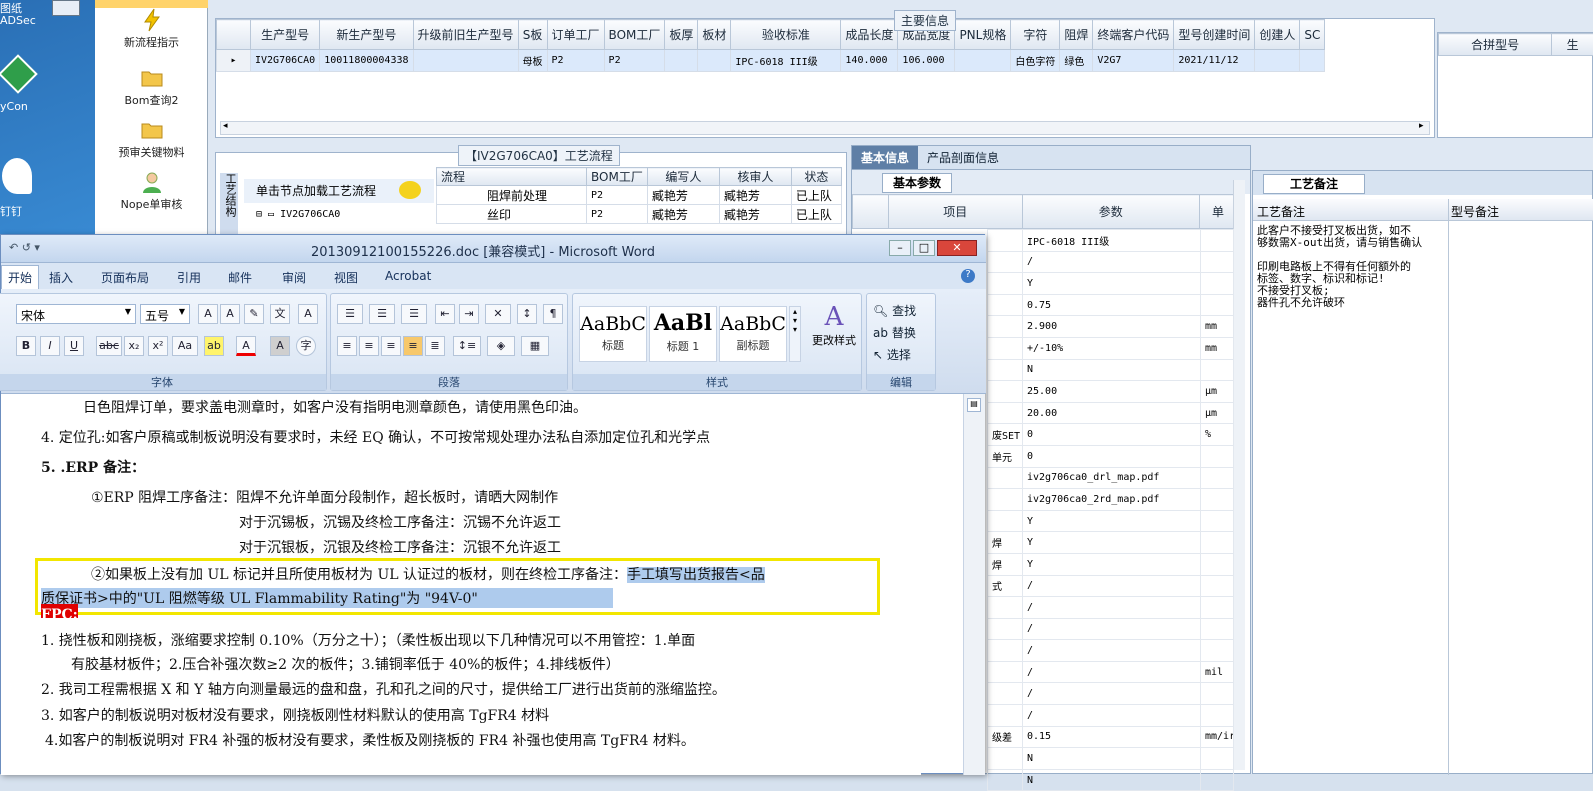 Image resolution: width=1593 pixels, height=791 pixels. Describe the element at coordinates (240, 277) in the screenshot. I see `tab-mailings: 邮件` at that location.